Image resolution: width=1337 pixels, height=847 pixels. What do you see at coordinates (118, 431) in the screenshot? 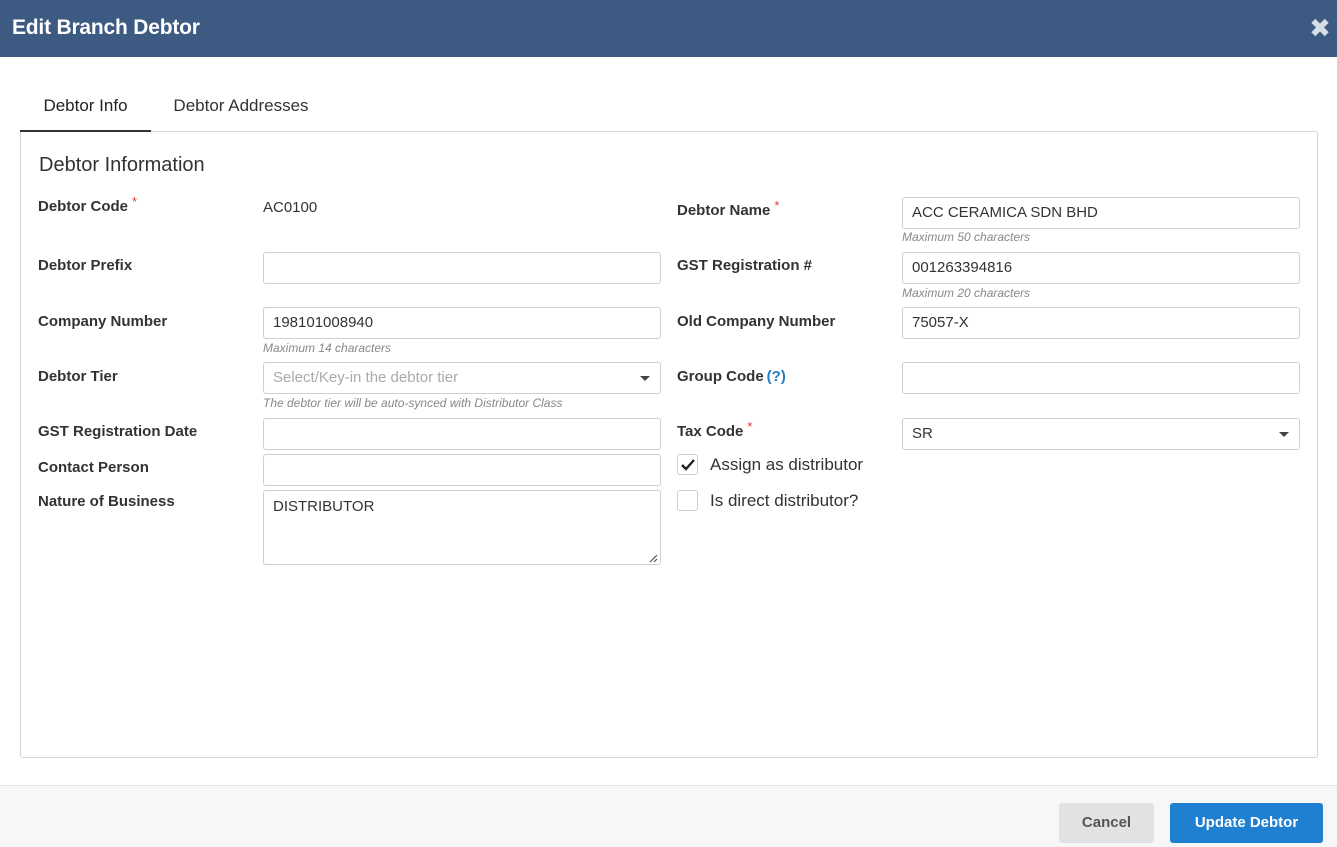
I see `gst-registration-date-label: GST Registration Date` at bounding box center [118, 431].